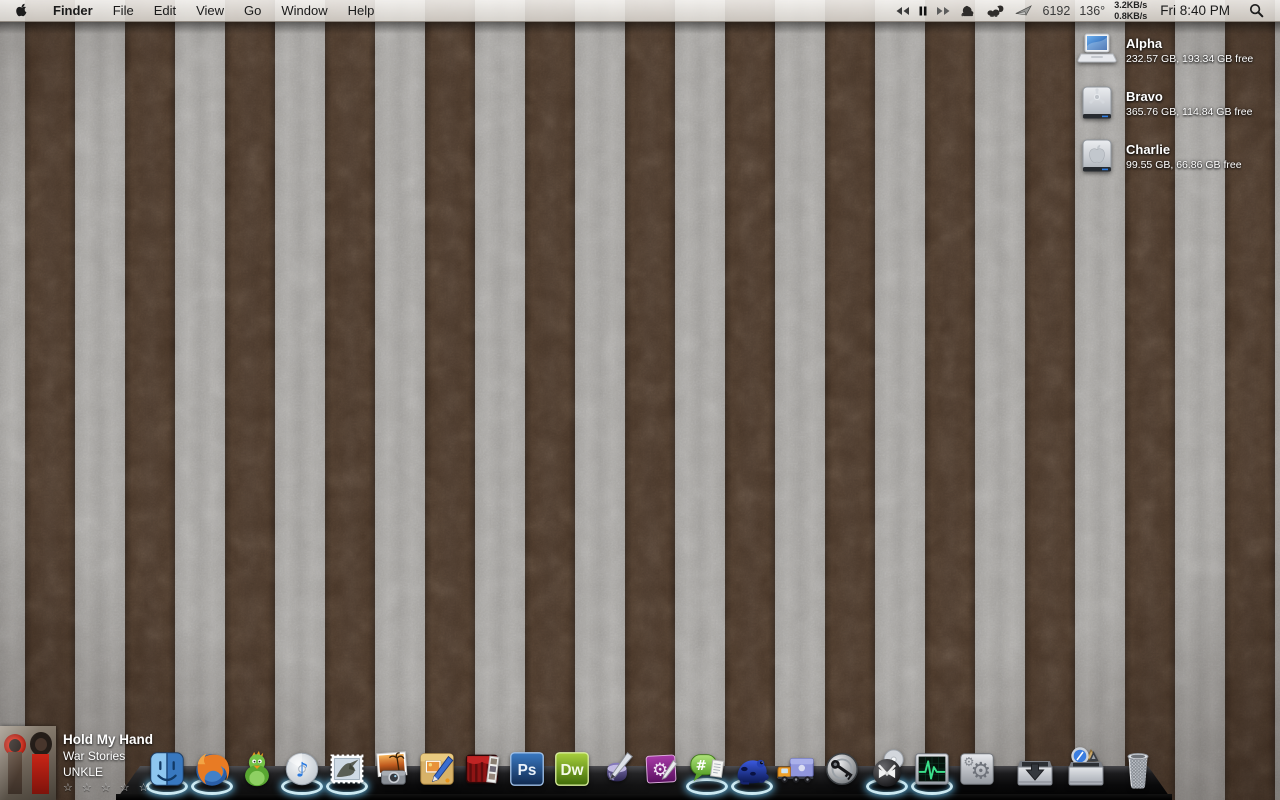 This screenshot has width=1280, height=800. I want to click on squirrel-menu-icon, so click(995, 10).